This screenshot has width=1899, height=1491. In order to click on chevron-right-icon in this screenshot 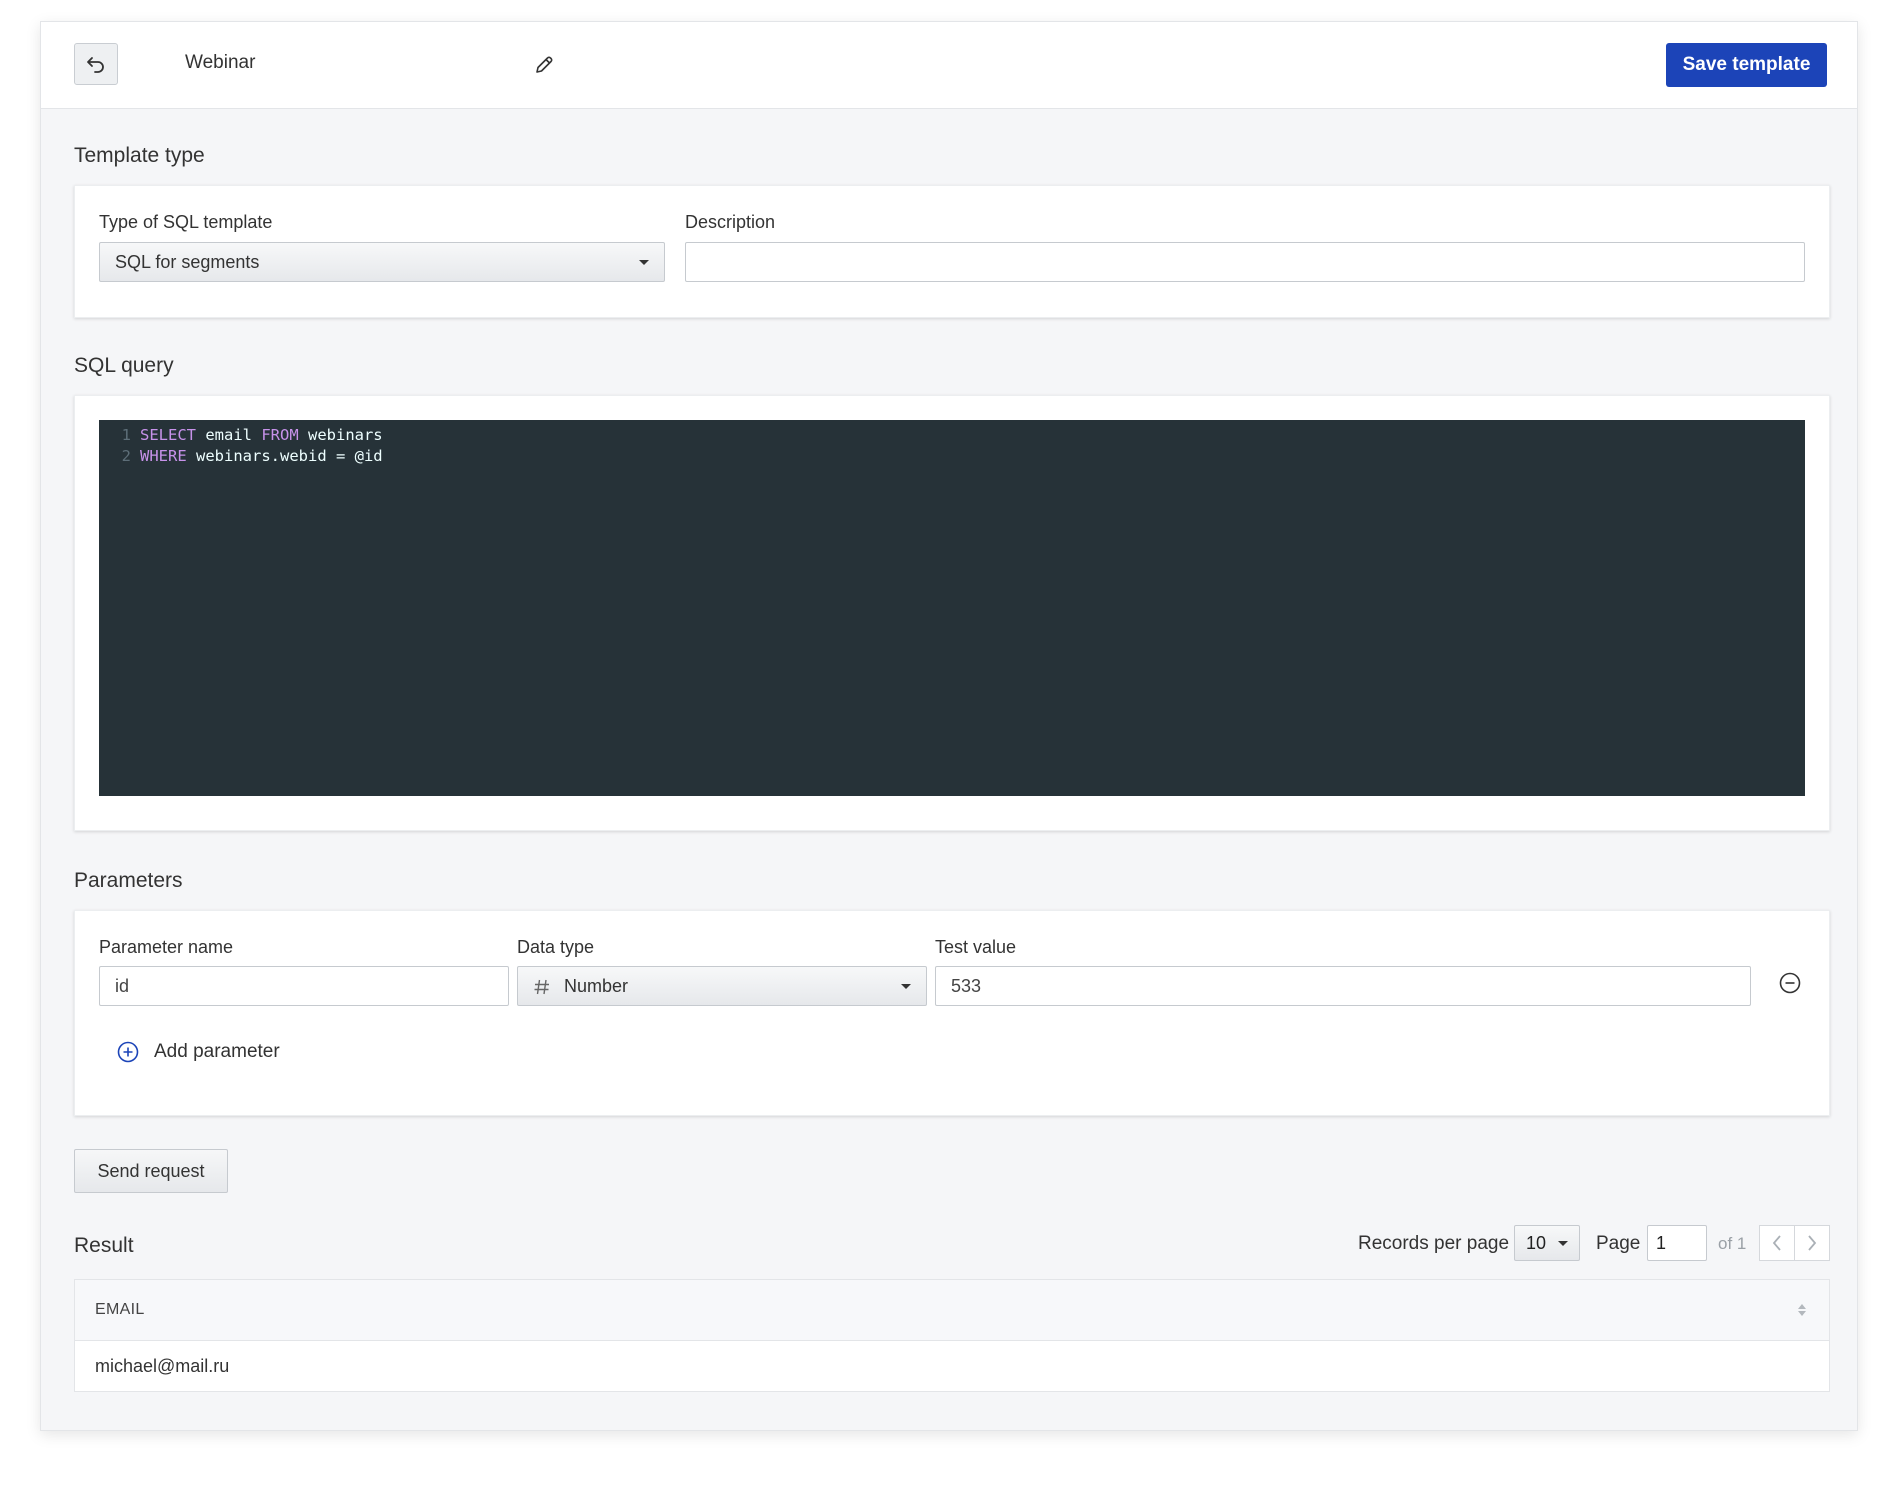, I will do `click(1812, 1243)`.